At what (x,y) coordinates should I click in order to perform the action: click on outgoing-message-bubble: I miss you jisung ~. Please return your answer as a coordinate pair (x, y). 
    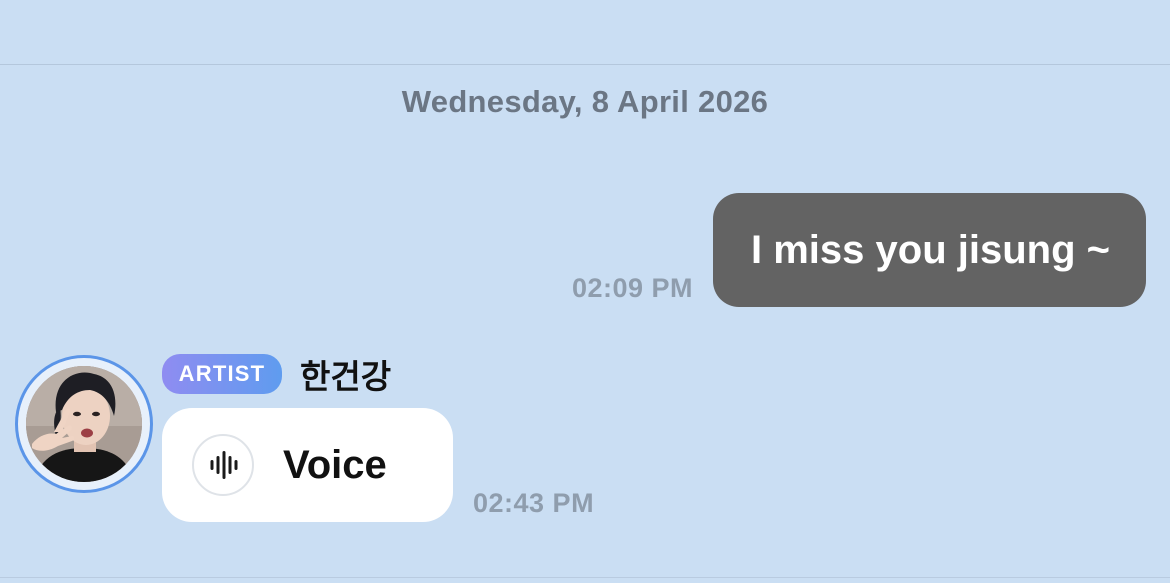
    Looking at the image, I should click on (929, 250).